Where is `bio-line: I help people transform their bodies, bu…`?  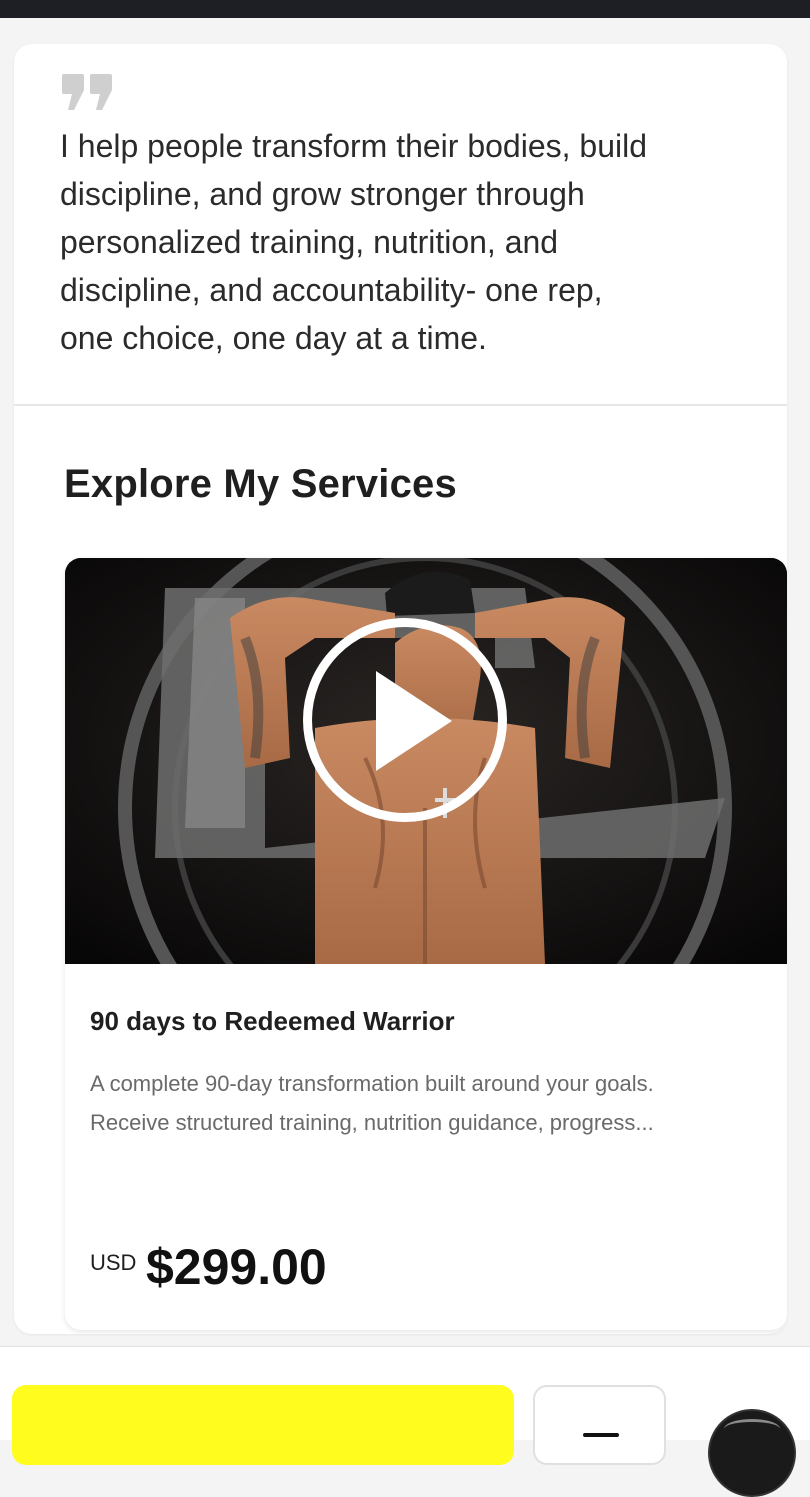
bio-line: I help people transform their bodies, bu… is located at coordinates (354, 146).